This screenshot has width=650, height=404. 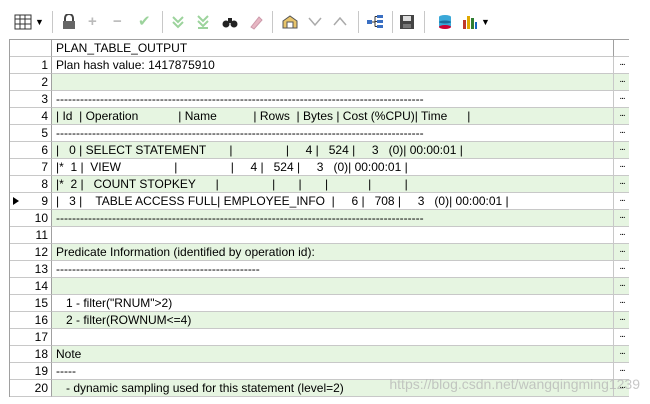 I want to click on row-header: 10, so click(x=31, y=218).